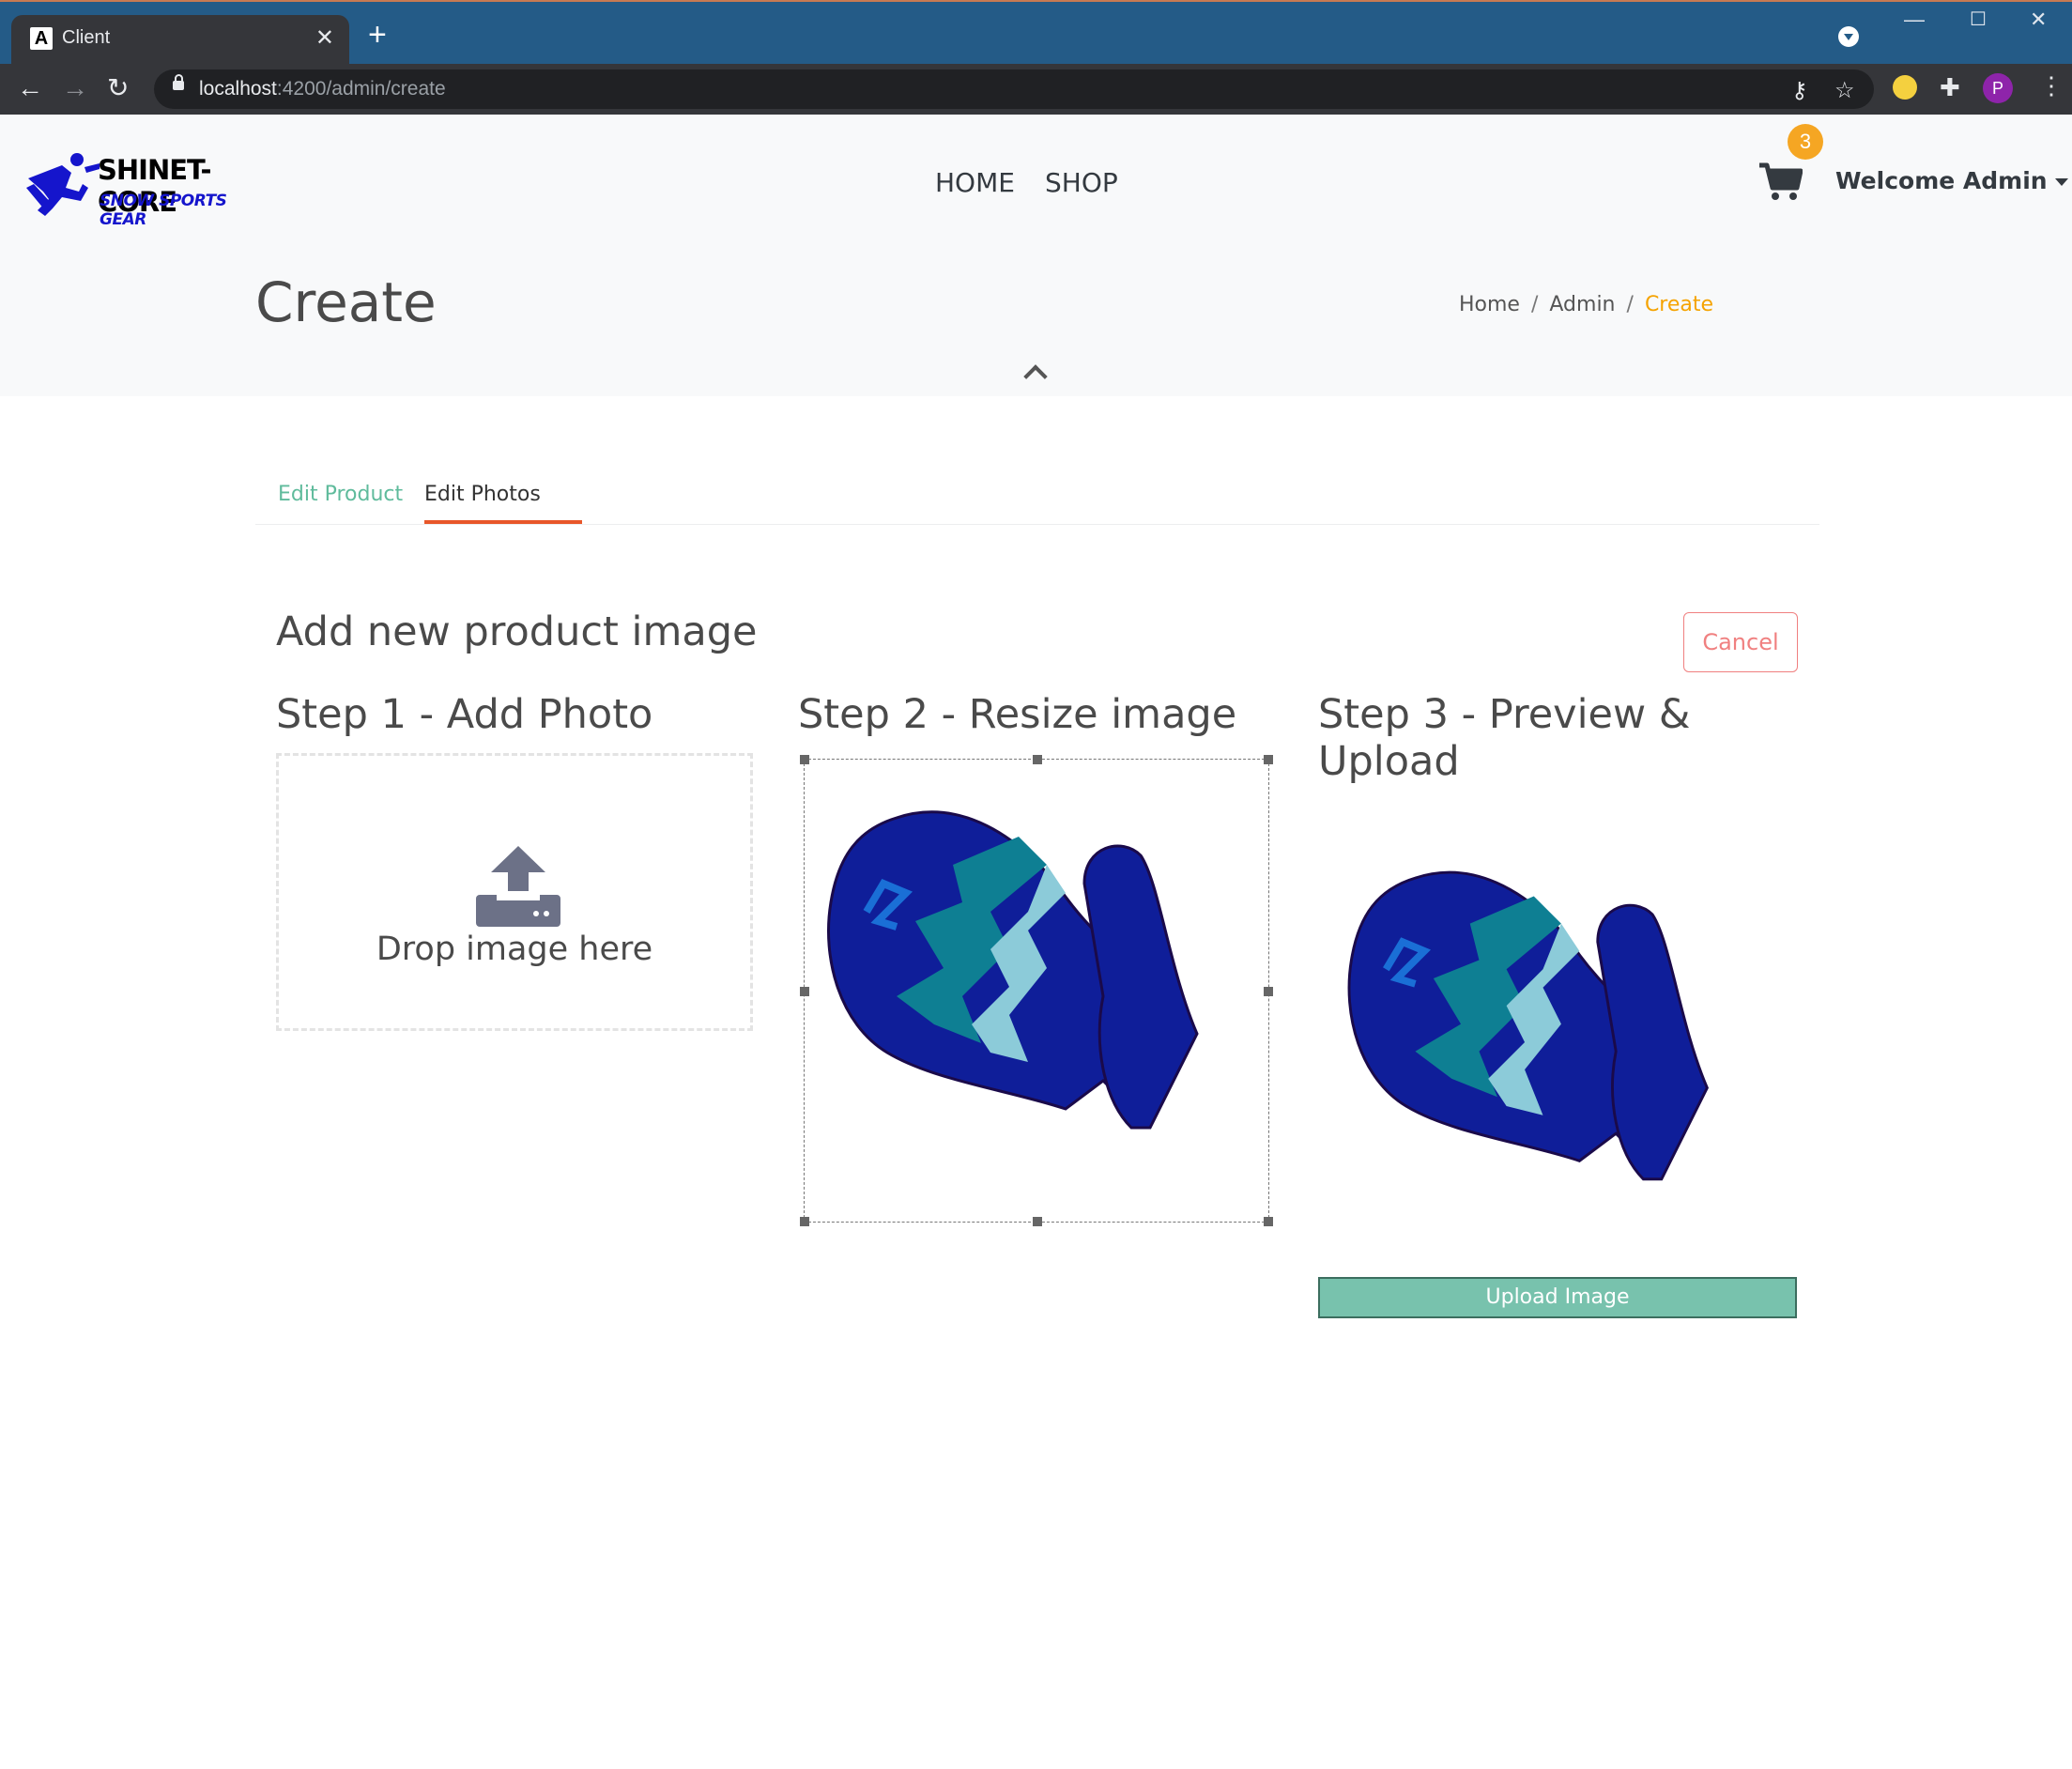 This screenshot has height=1769, width=2072. What do you see at coordinates (1528, 1025) in the screenshot?
I see `preview-mitten-image` at bounding box center [1528, 1025].